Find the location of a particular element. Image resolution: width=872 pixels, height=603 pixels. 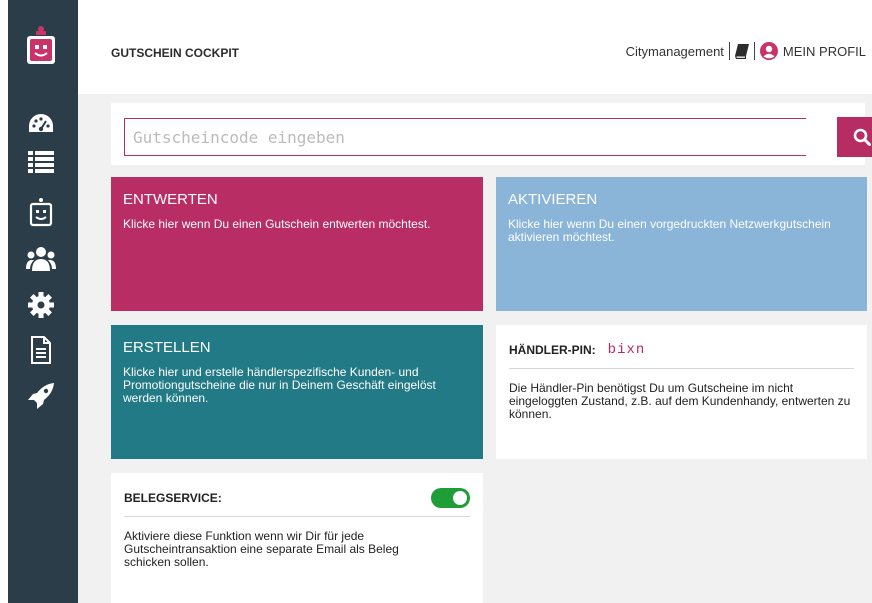

profile-label: MEIN PROFIL is located at coordinates (824, 51).